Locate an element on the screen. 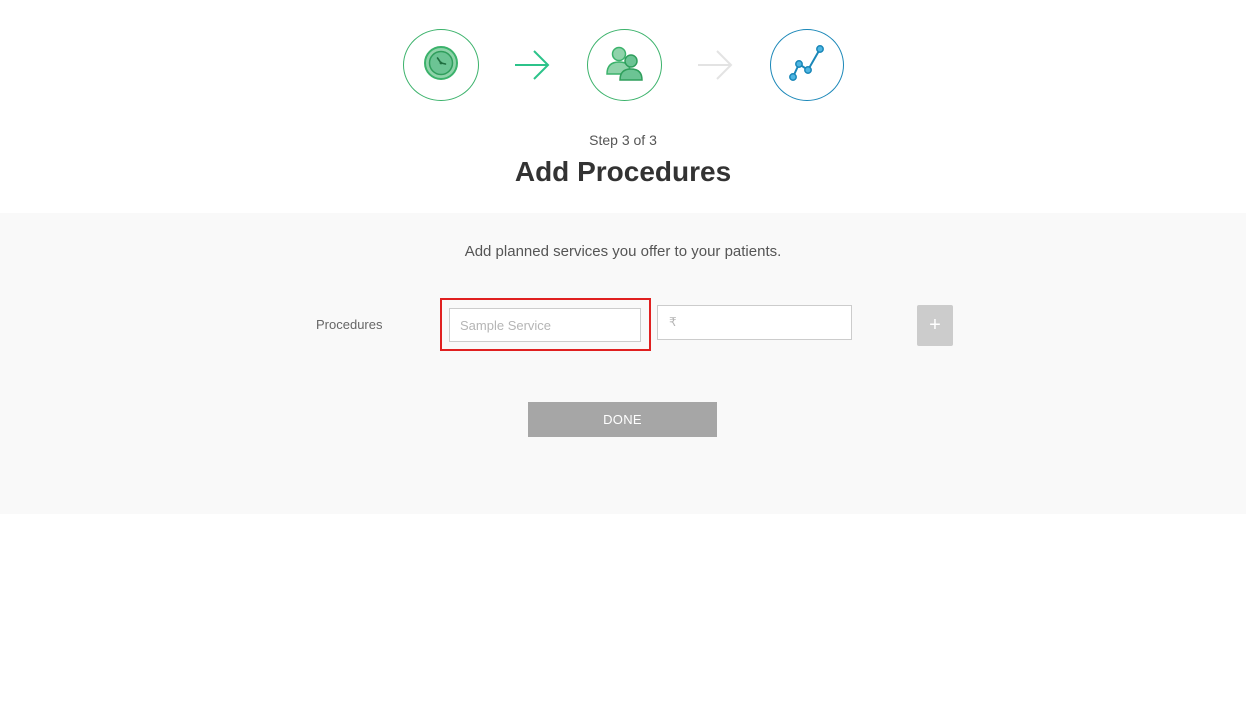 The width and height of the screenshot is (1246, 710). users-icon is located at coordinates (625, 65).